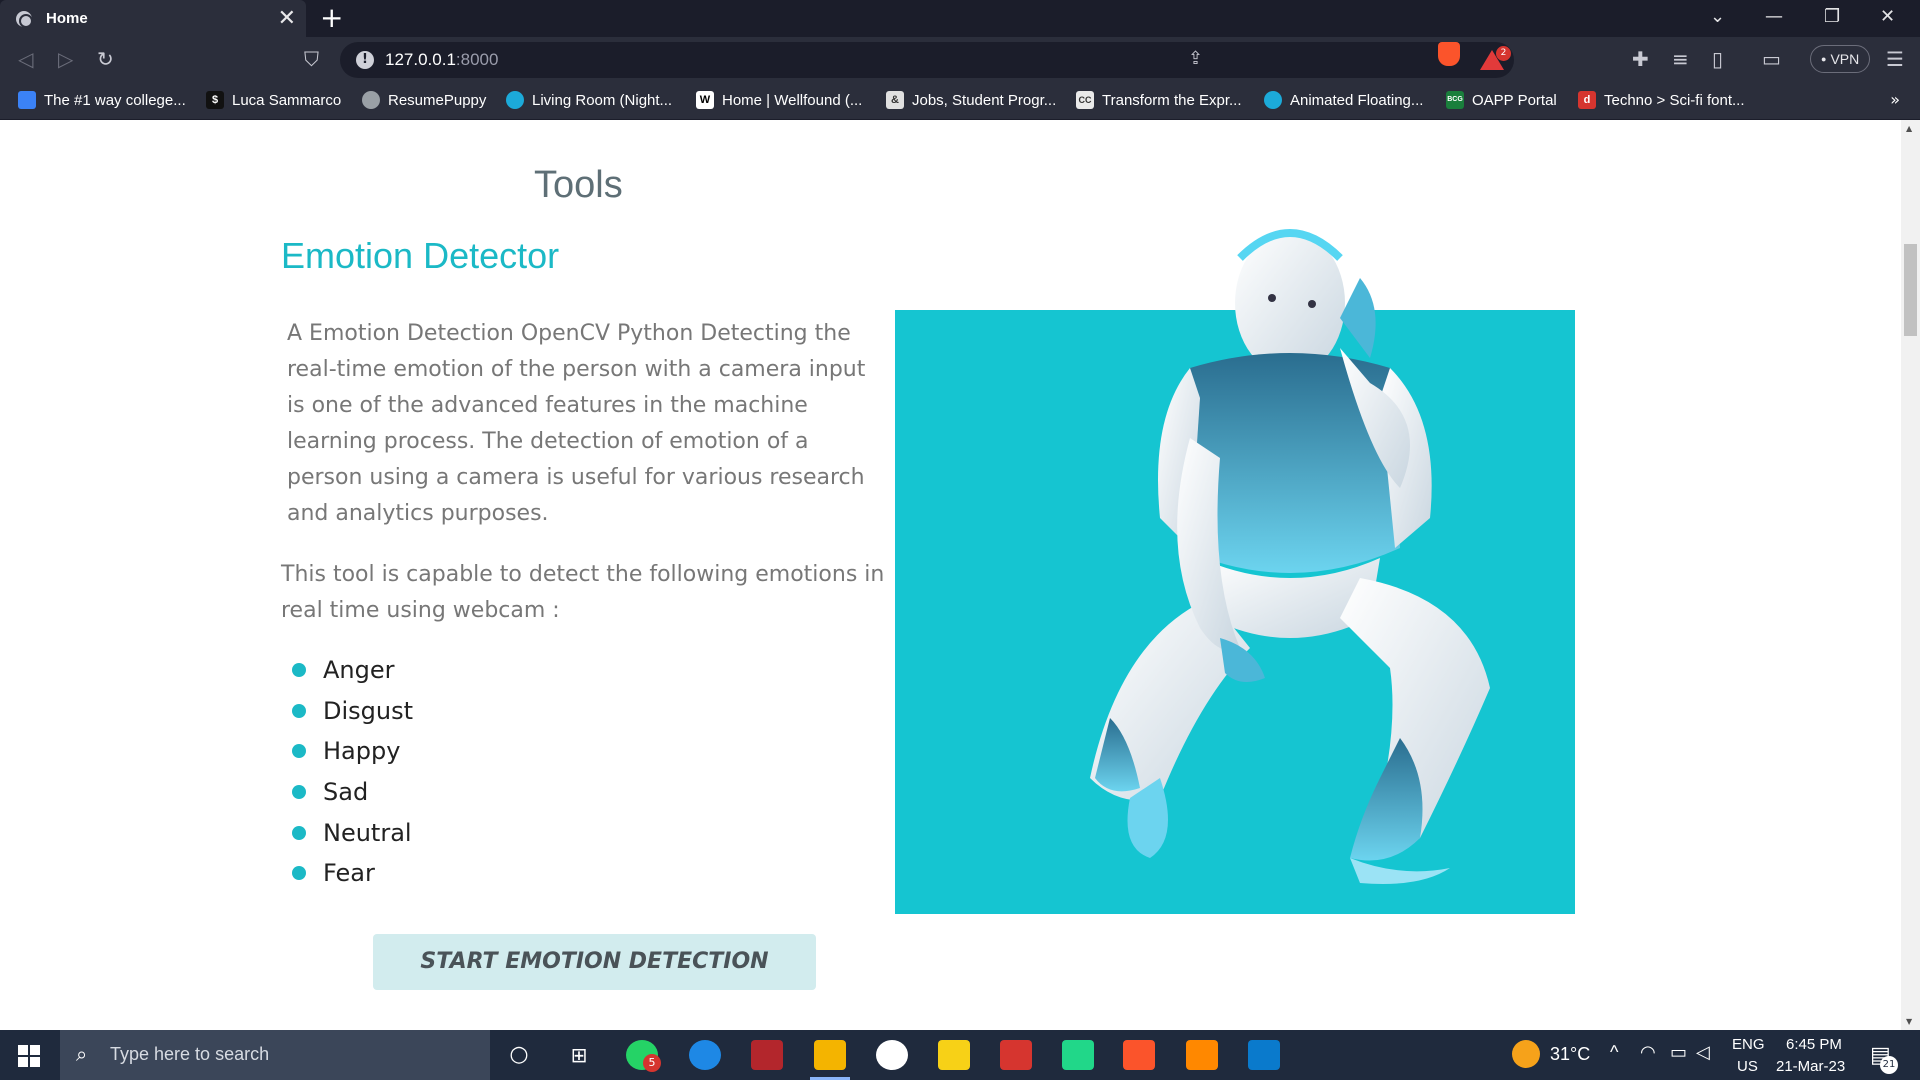  Describe the element at coordinates (1680, 59) in the screenshot. I see `playlist-icon: ≡` at that location.